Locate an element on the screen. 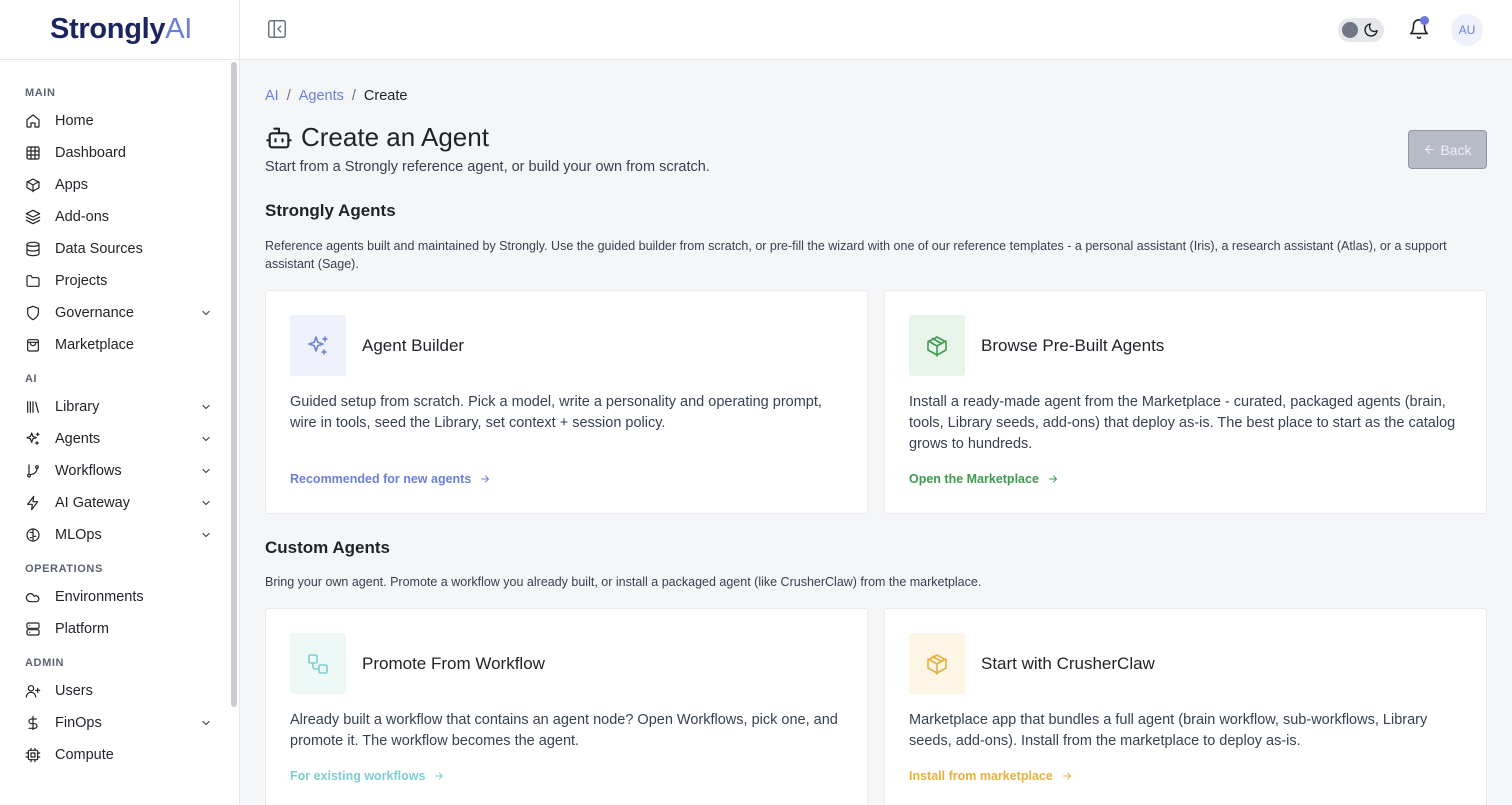 This screenshot has height=805, width=1512. card-link: For existing workflows is located at coordinates (367, 776).